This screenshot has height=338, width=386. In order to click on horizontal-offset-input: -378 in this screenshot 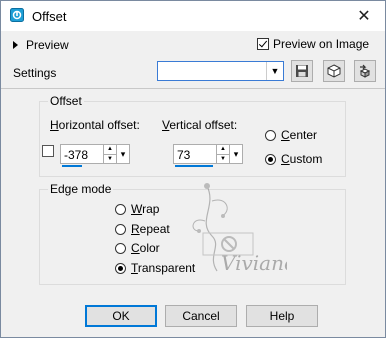, I will do `click(82, 154)`.